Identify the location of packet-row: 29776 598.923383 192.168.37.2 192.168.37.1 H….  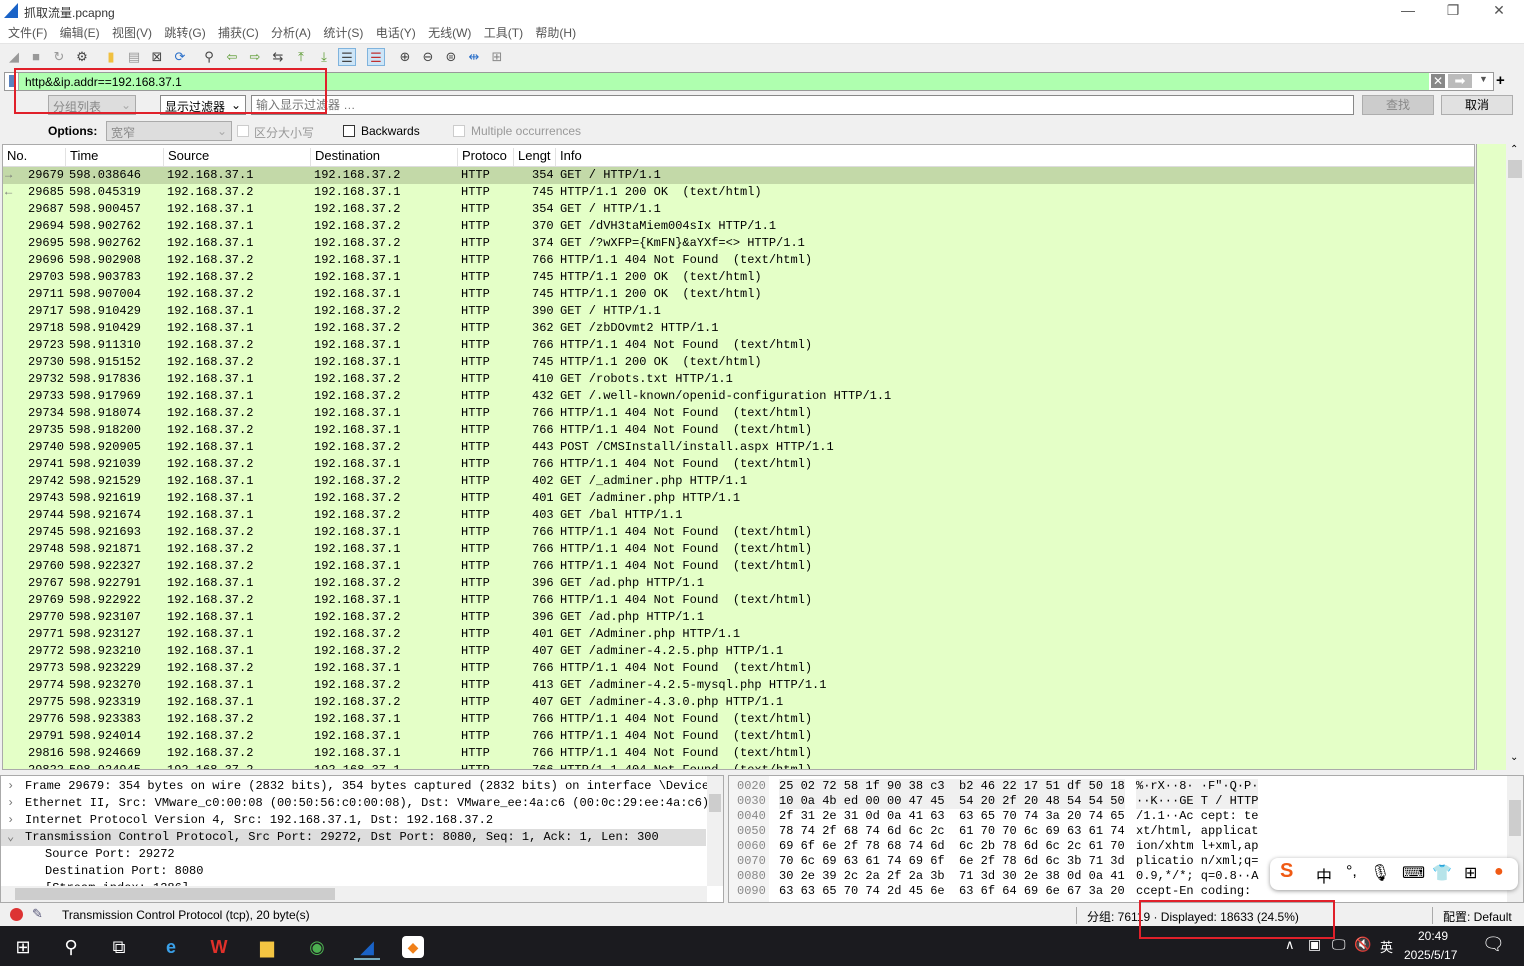
(738, 719).